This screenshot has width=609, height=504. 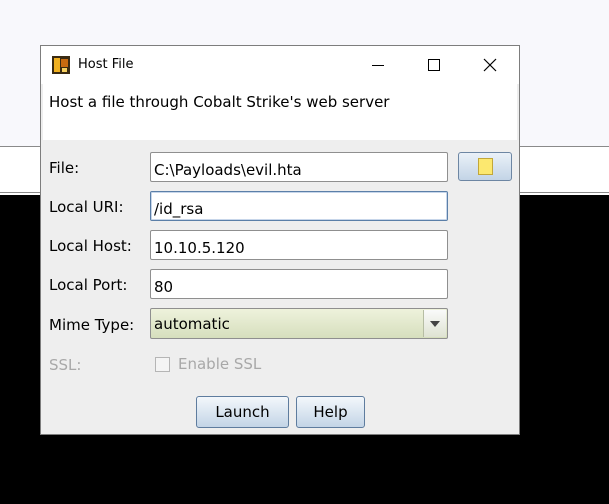 What do you see at coordinates (220, 364) in the screenshot?
I see `enable-ssl-label: Enable SSL` at bounding box center [220, 364].